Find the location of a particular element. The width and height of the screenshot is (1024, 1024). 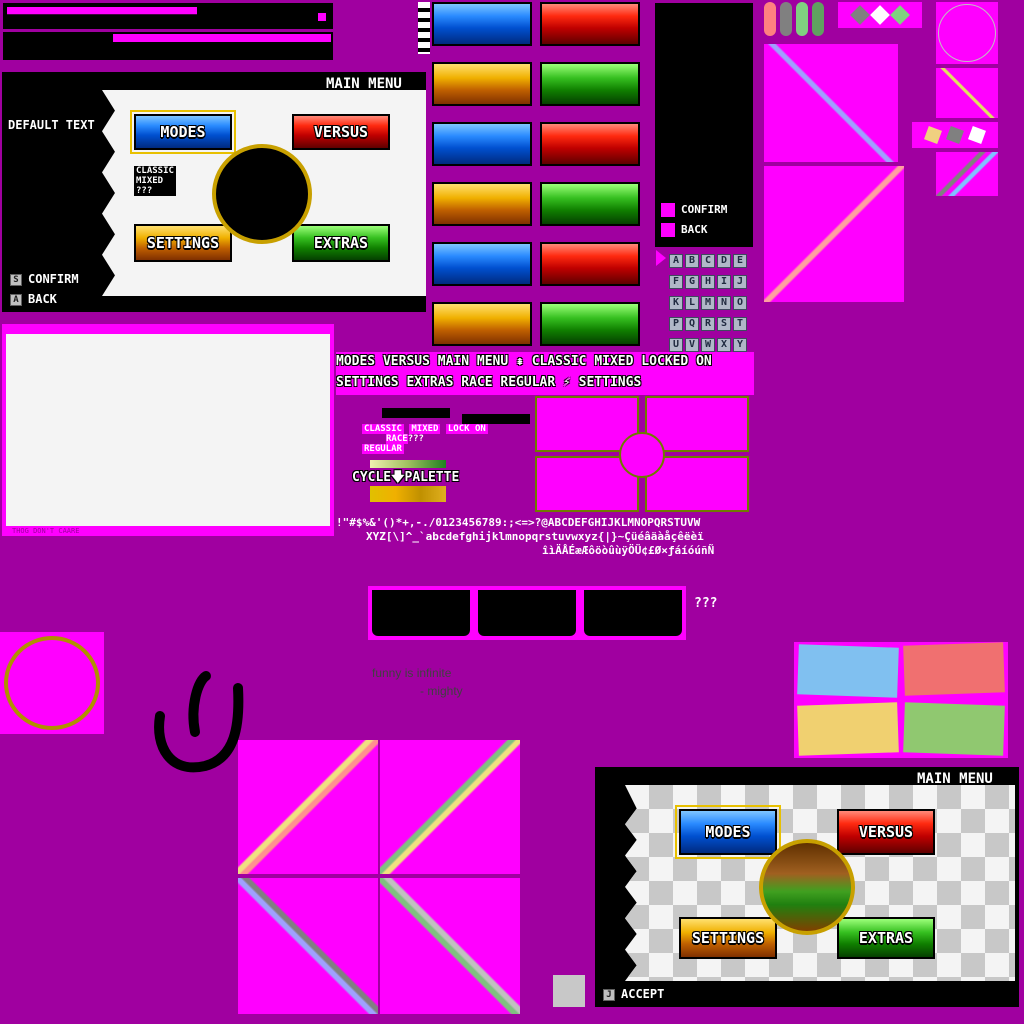

letter-key: T is located at coordinates (740, 324).